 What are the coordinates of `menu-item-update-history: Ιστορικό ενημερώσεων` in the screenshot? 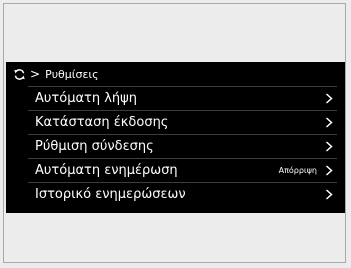 It's located at (182, 194).